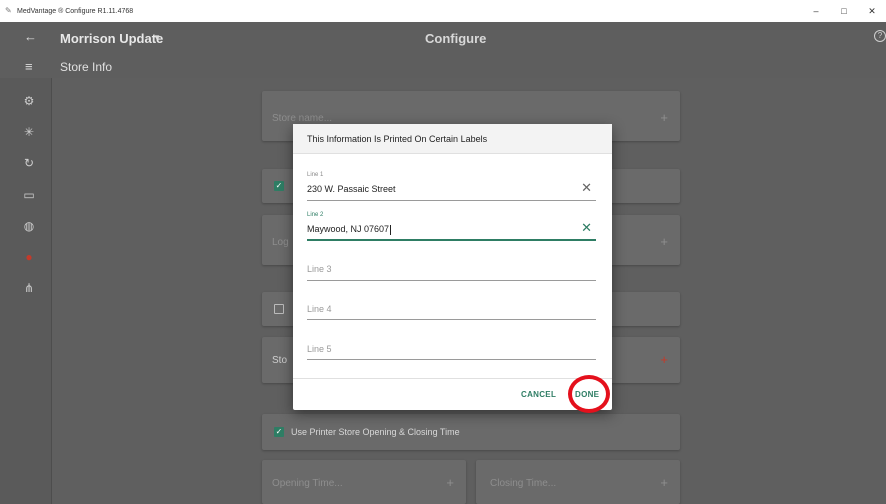 The width and height of the screenshot is (886, 504). Describe the element at coordinates (280, 242) in the screenshot. I see `logo-placeholder: Log` at that location.